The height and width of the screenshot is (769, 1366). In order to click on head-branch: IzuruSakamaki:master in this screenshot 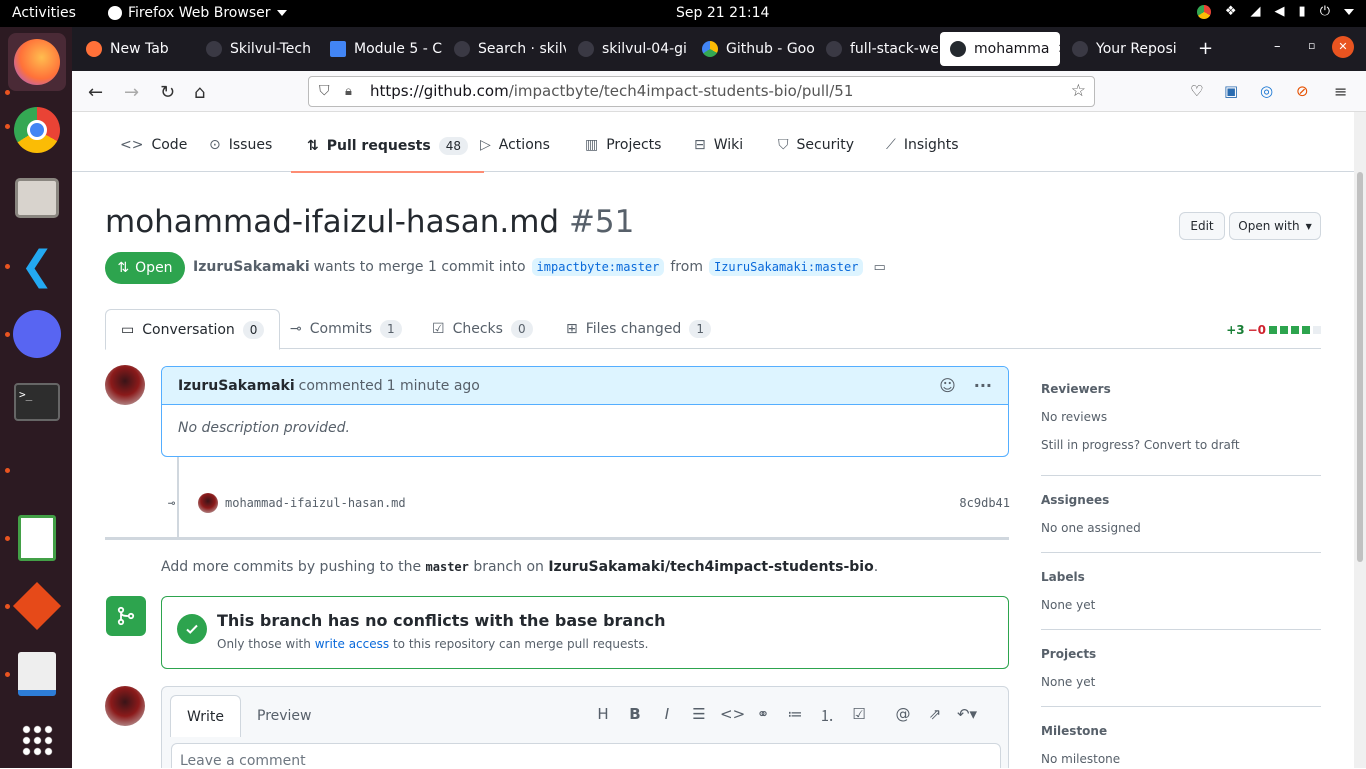, I will do `click(786, 267)`.